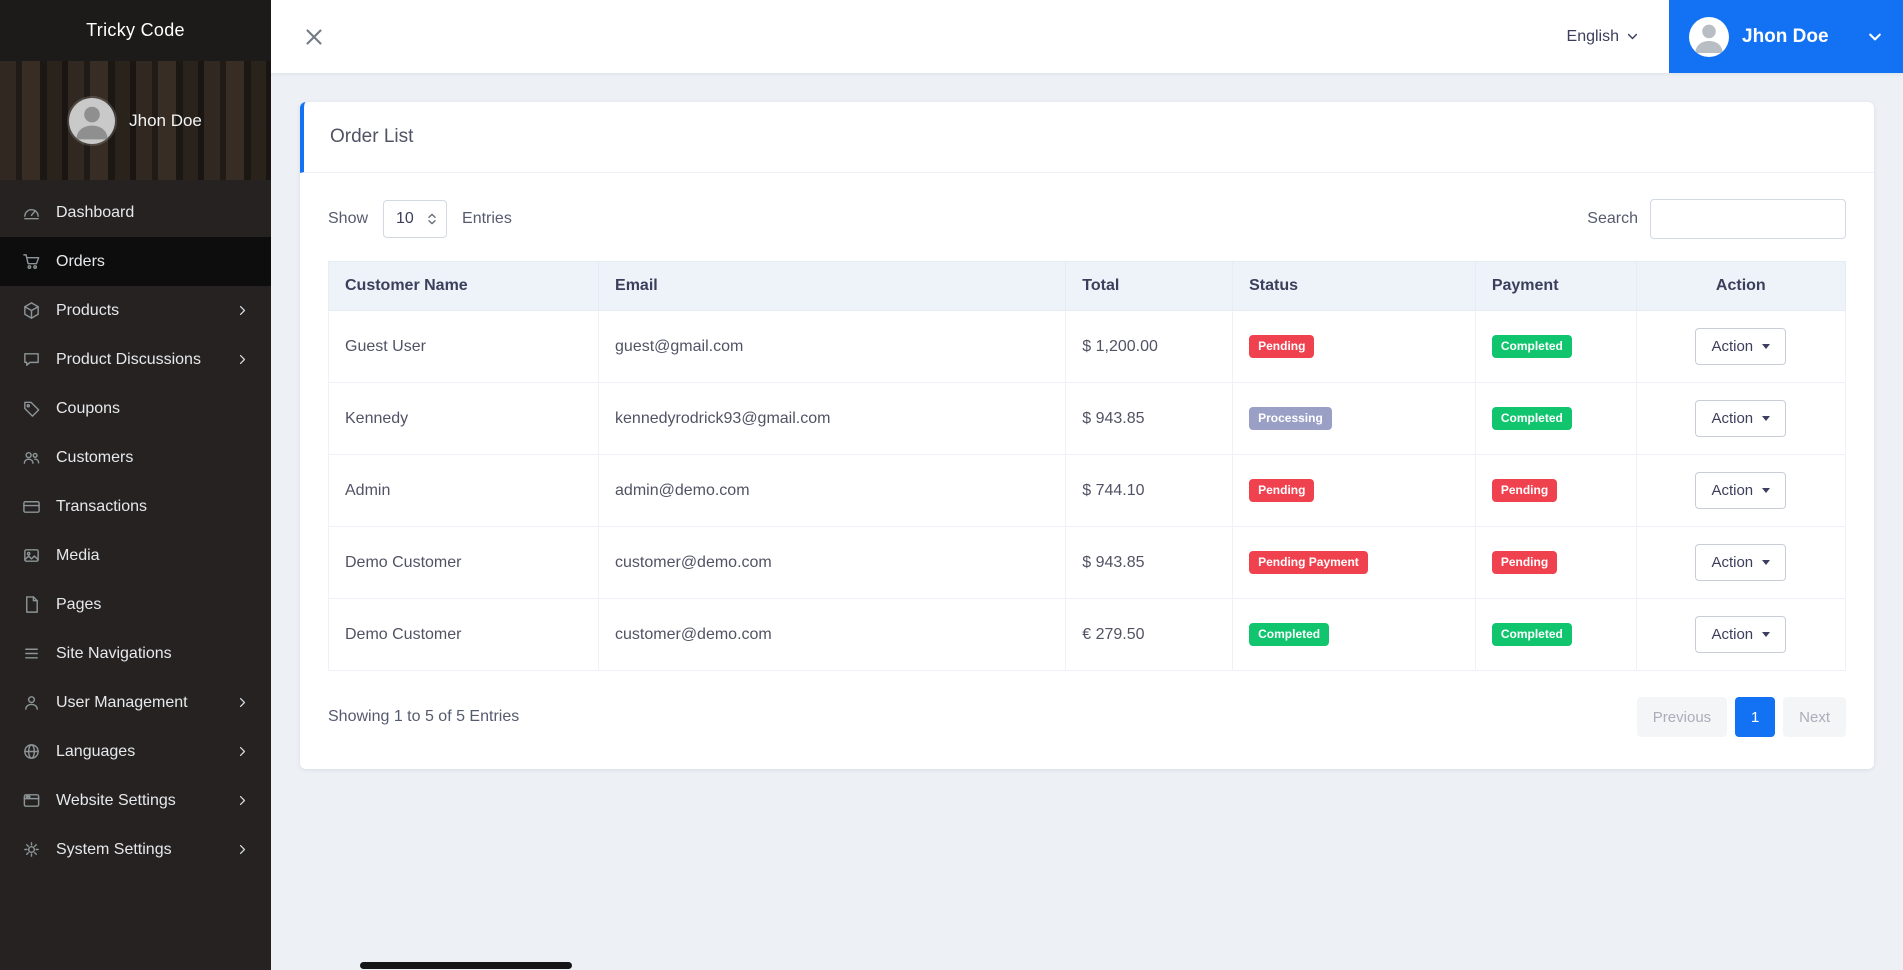  Describe the element at coordinates (135, 555) in the screenshot. I see `sidebar-item-media: Media` at that location.